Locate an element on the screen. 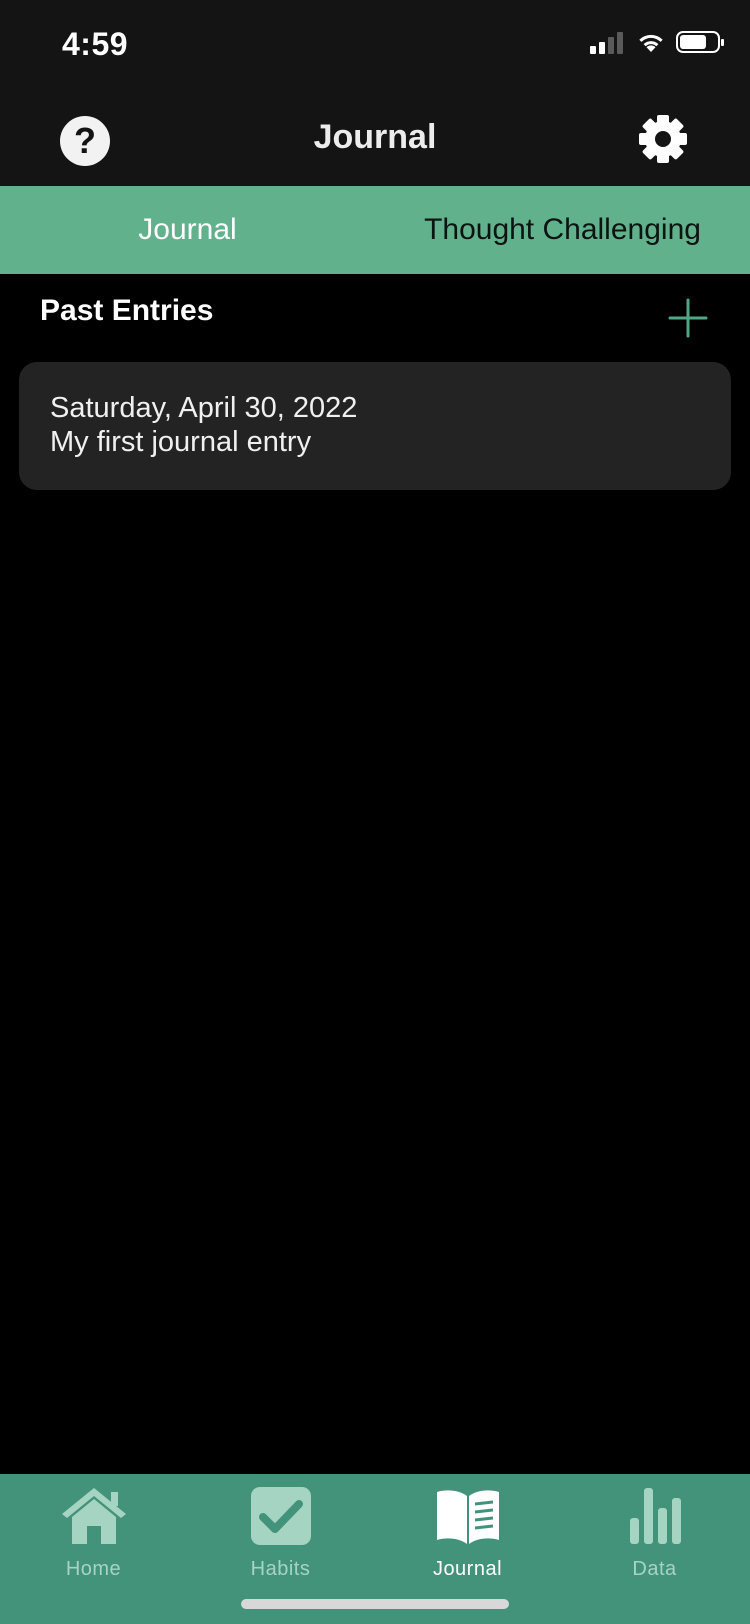  segment-tabs: Journal Thought Challenging is located at coordinates (375, 230).